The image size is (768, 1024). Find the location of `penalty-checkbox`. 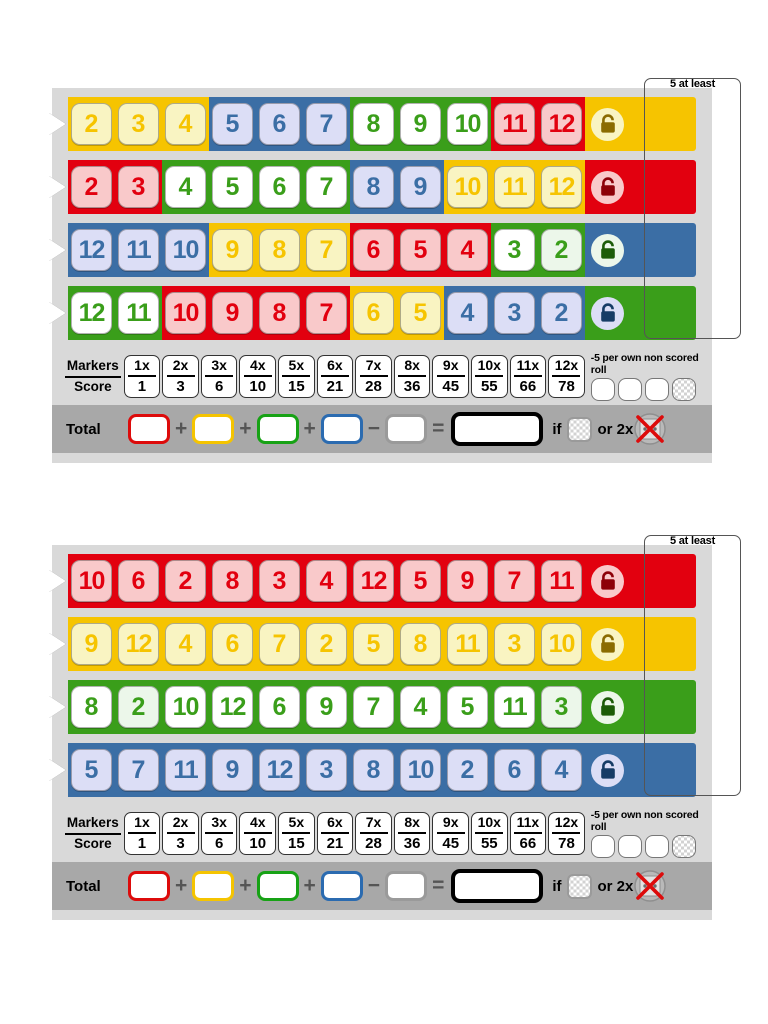

penalty-checkbox is located at coordinates (602, 846).